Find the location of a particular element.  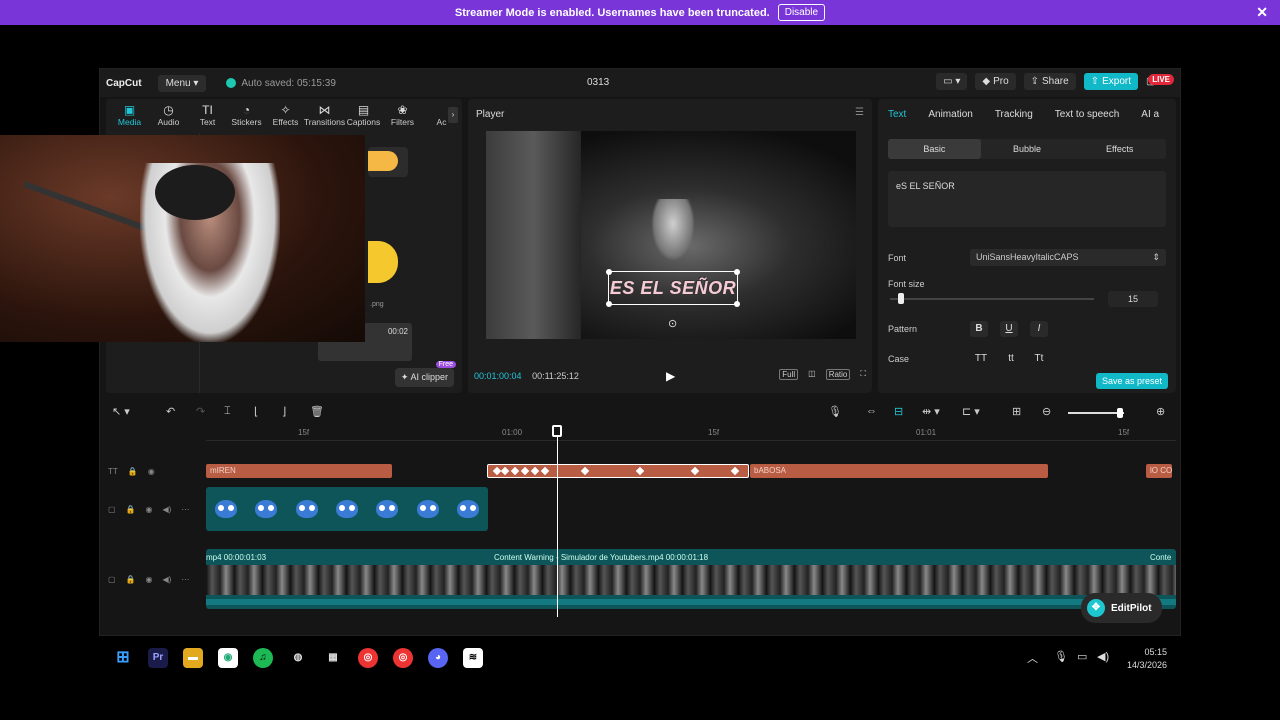

split-icon: ⌶ is located at coordinates (227, 411).